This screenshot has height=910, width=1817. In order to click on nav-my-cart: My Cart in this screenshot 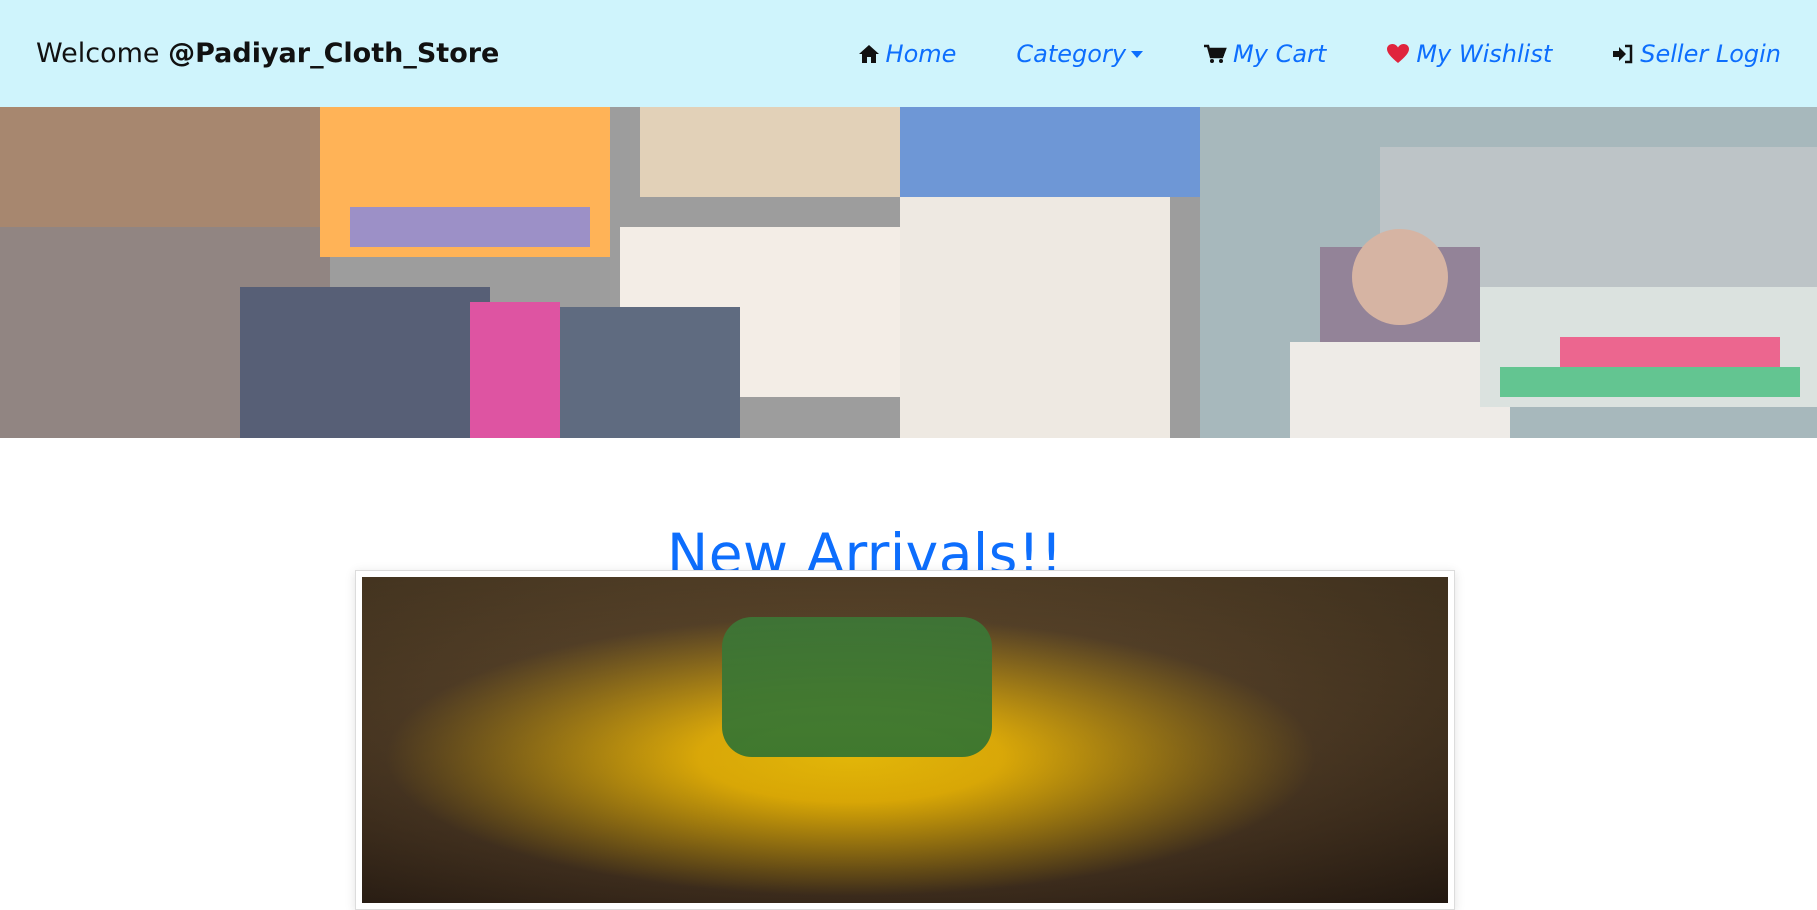, I will do `click(1264, 54)`.